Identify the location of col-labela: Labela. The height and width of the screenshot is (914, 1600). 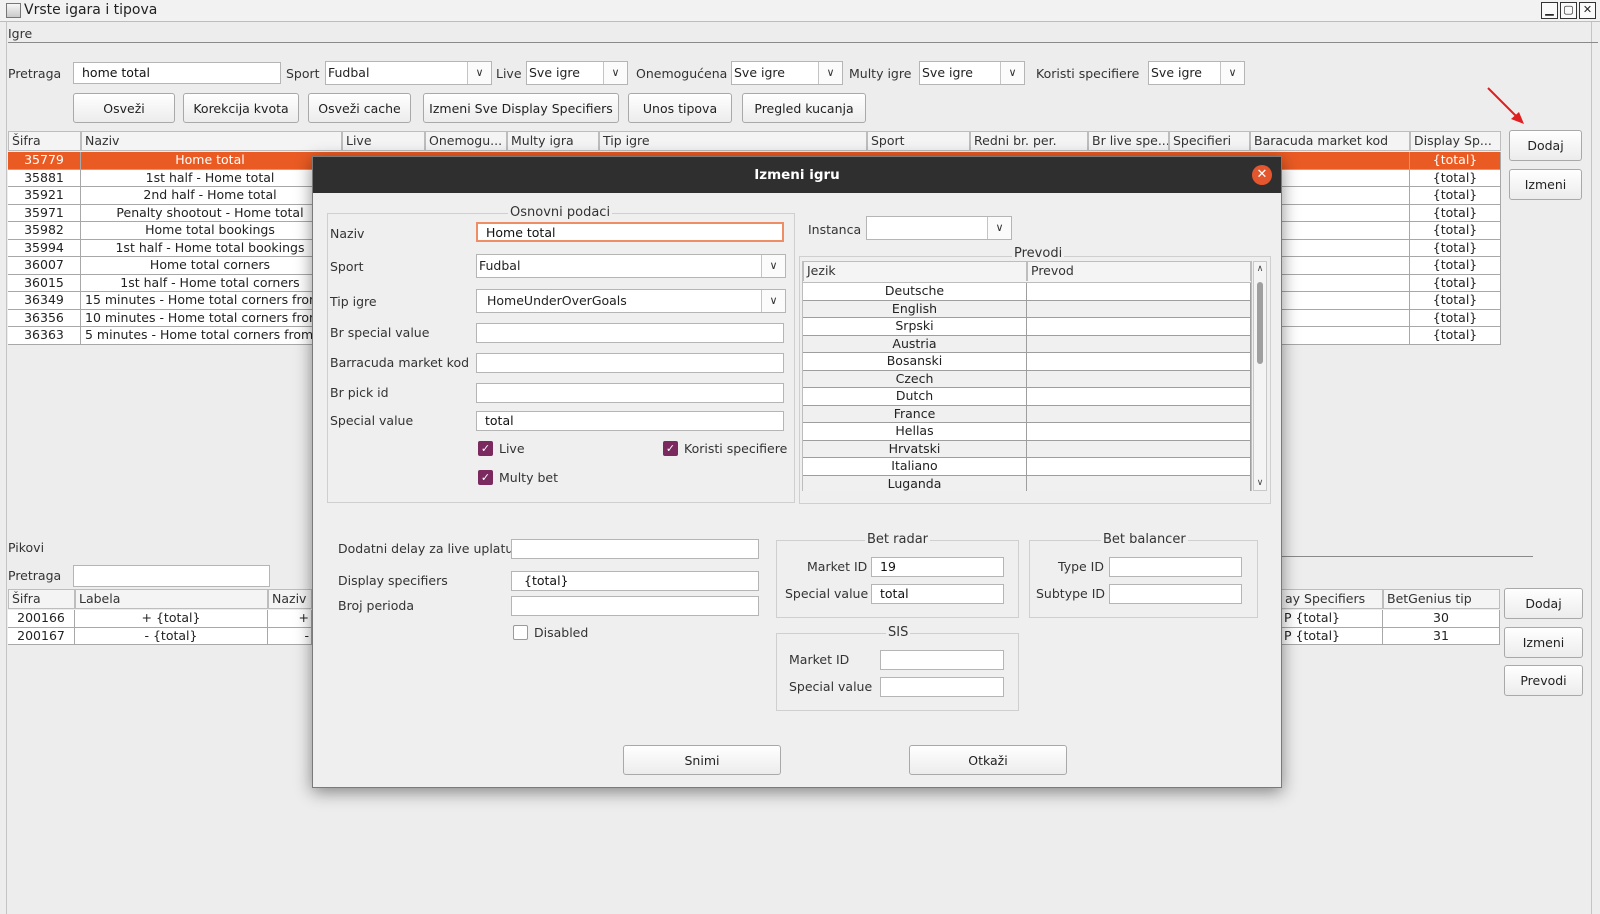
(171, 599).